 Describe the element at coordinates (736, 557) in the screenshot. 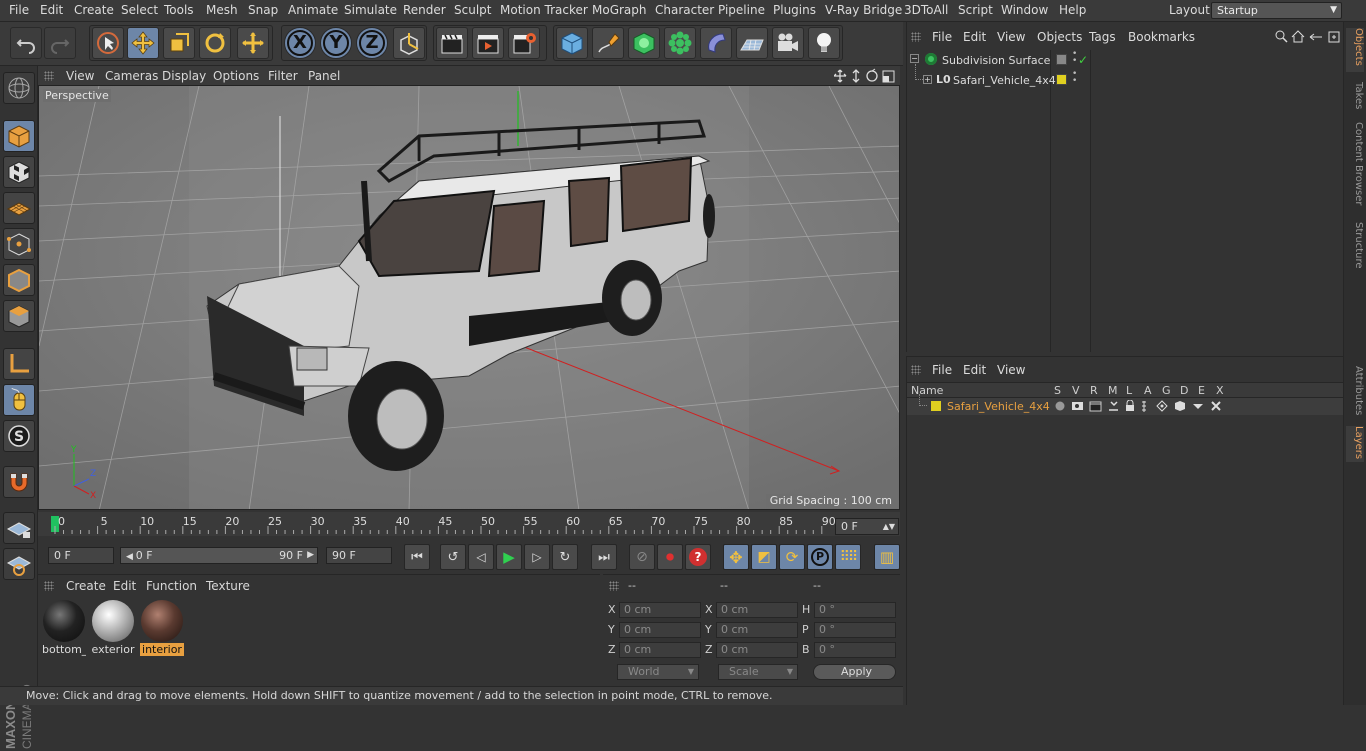

I see `key-position-button: ✥` at that location.